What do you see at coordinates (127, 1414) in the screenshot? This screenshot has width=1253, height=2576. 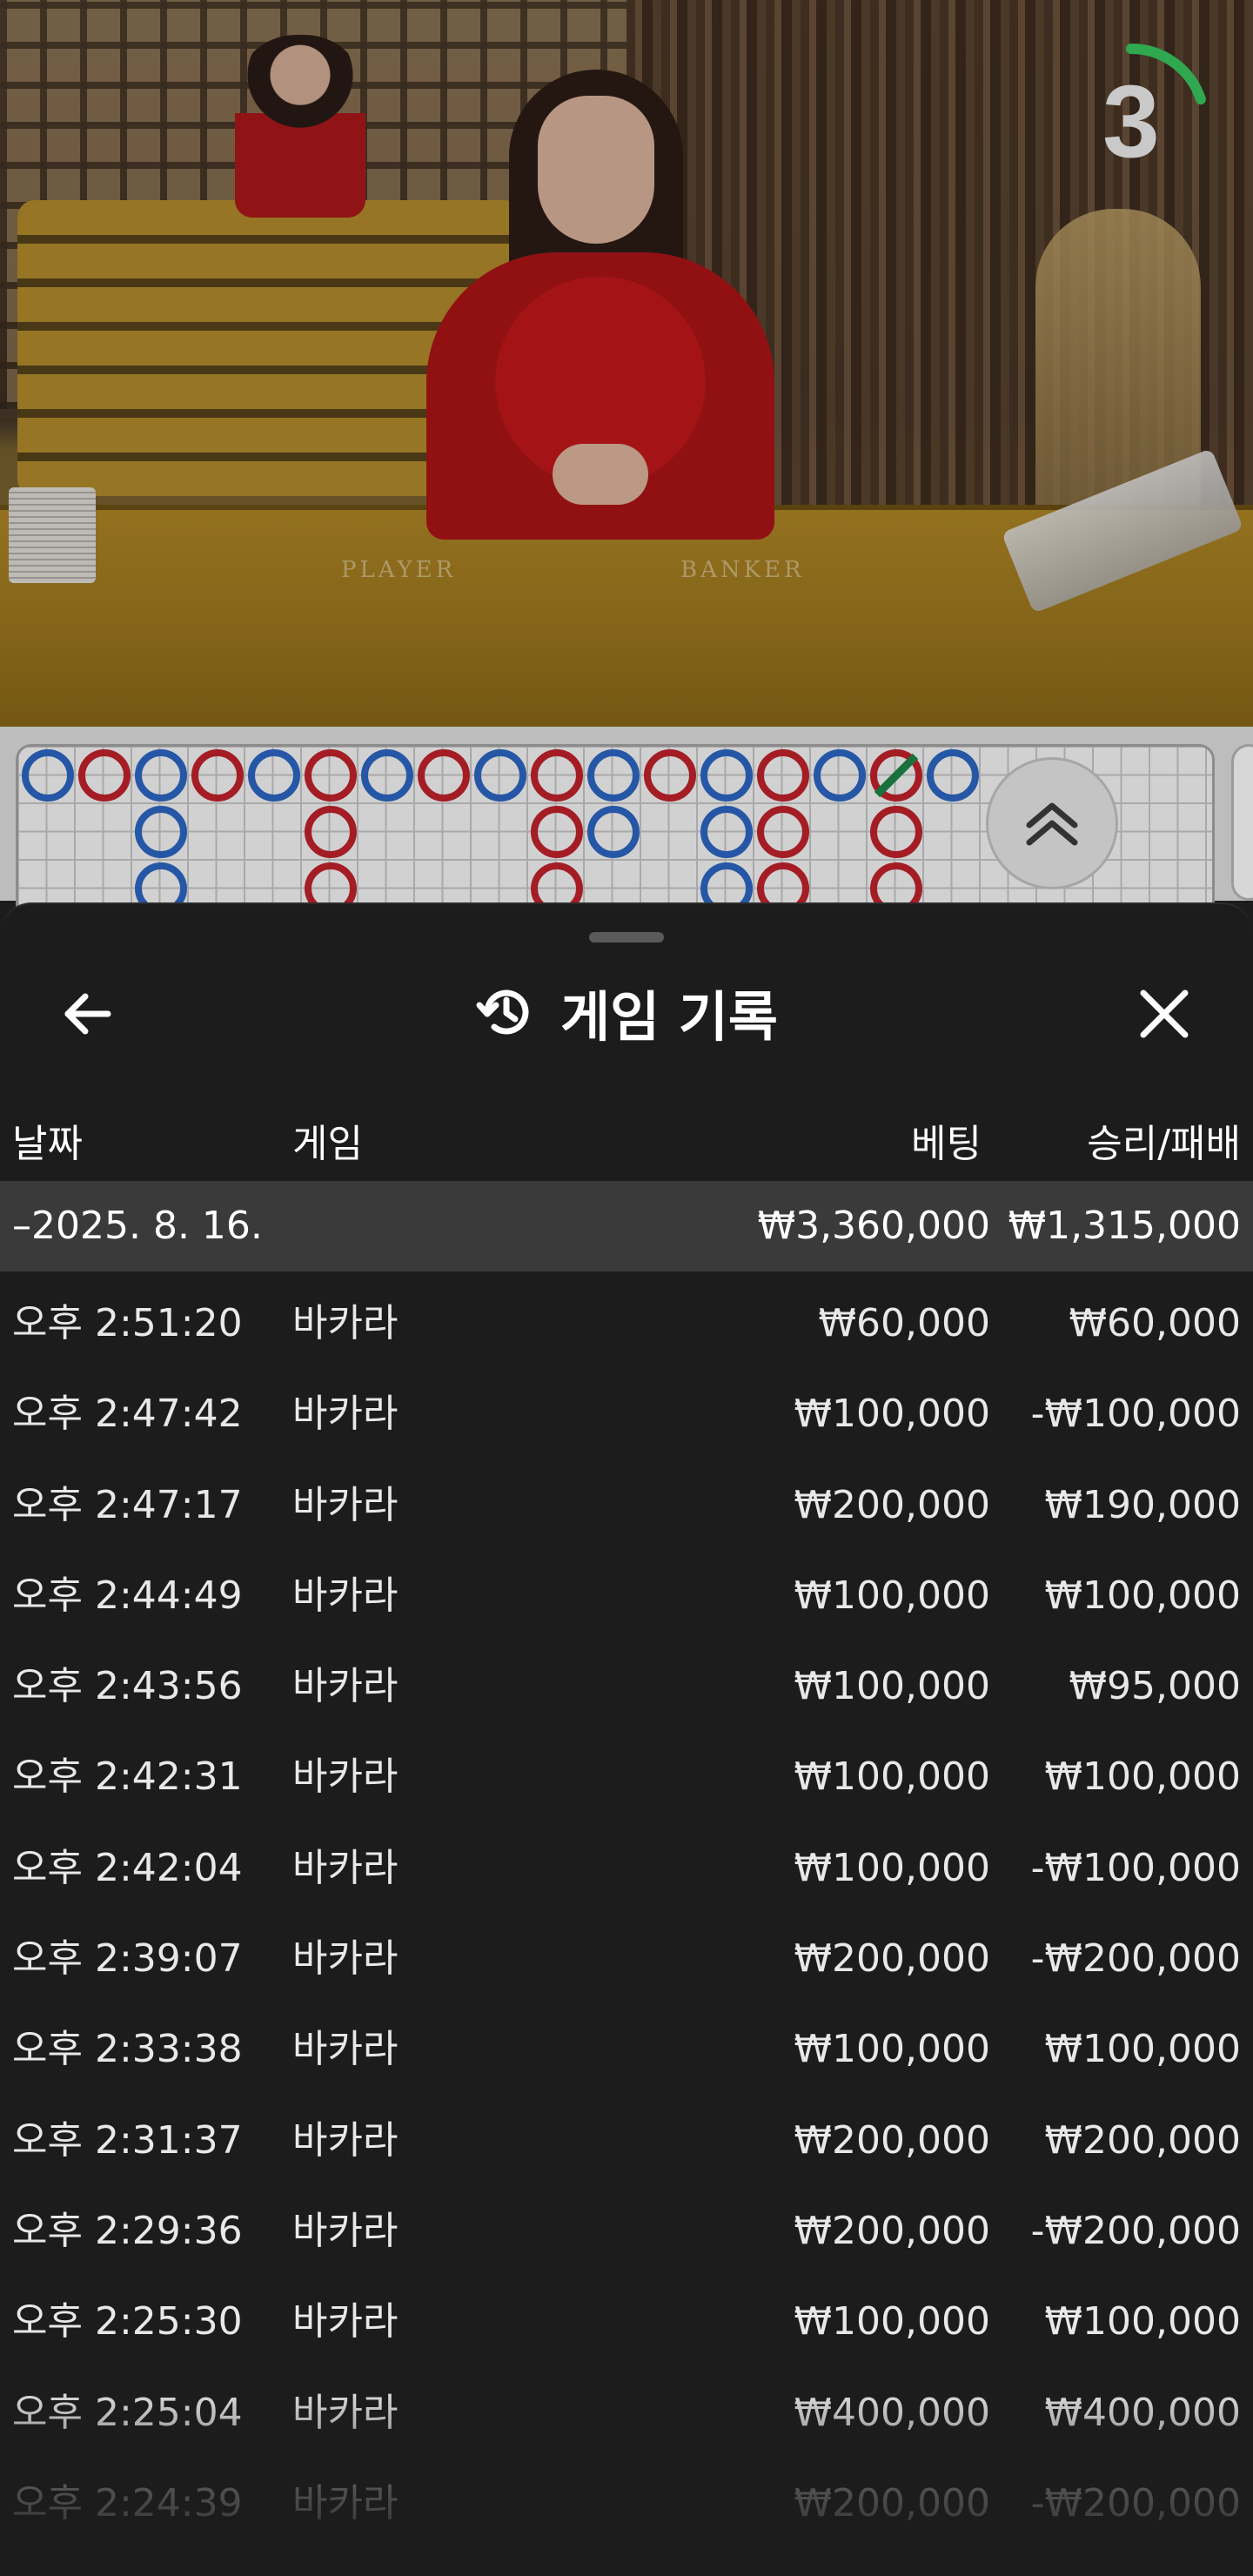 I see `row-time: 오후 2:47:42` at bounding box center [127, 1414].